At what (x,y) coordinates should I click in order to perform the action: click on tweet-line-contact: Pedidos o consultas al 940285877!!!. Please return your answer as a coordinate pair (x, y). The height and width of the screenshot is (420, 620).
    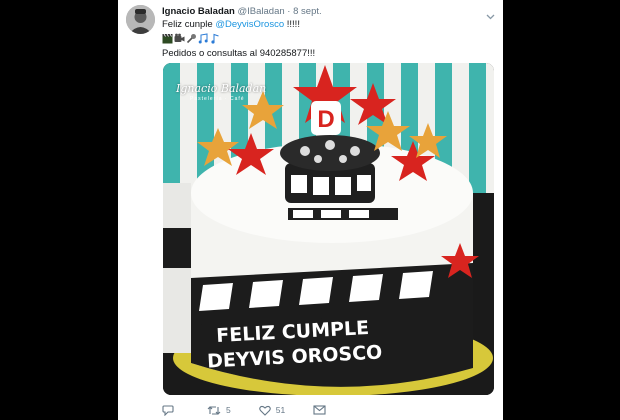
    Looking at the image, I should click on (239, 53).